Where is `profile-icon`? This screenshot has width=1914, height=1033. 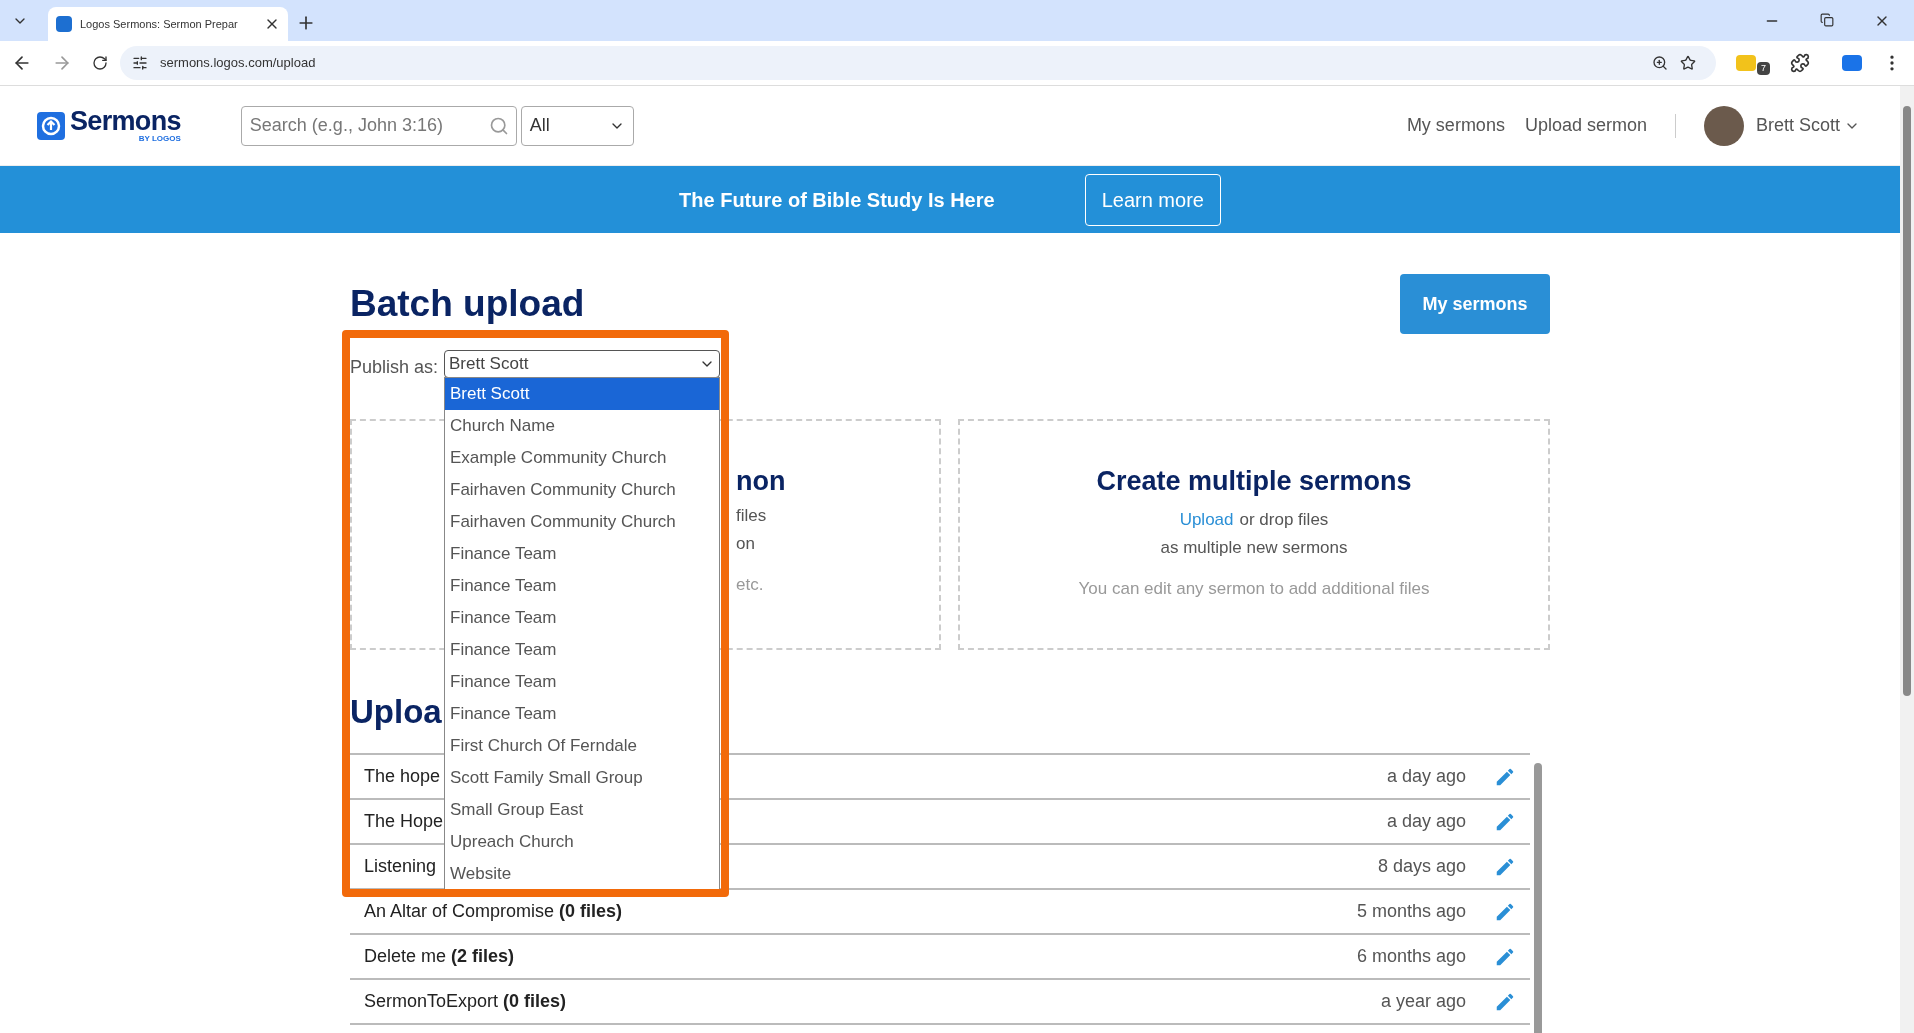 profile-icon is located at coordinates (1852, 63).